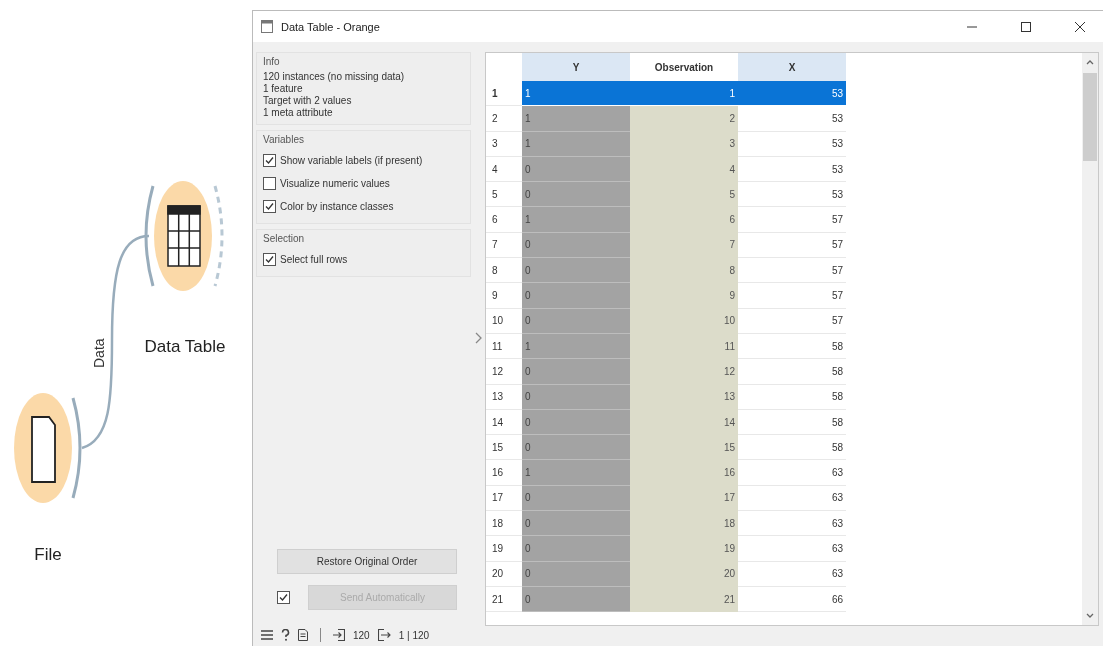  Describe the element at coordinates (576, 67) in the screenshot. I see `column-header: Y` at that location.